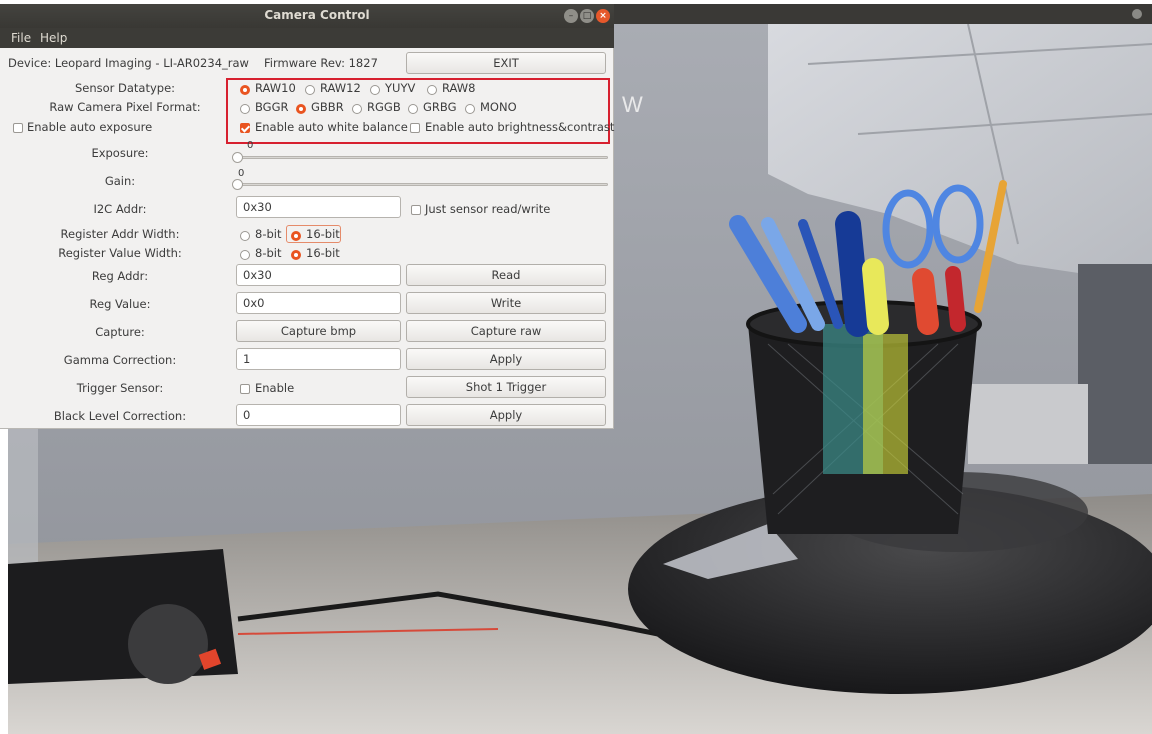  Describe the element at coordinates (128, 63) in the screenshot. I see `device-label: Device: Leopard Imaging - LI-AR0234_raw` at that location.